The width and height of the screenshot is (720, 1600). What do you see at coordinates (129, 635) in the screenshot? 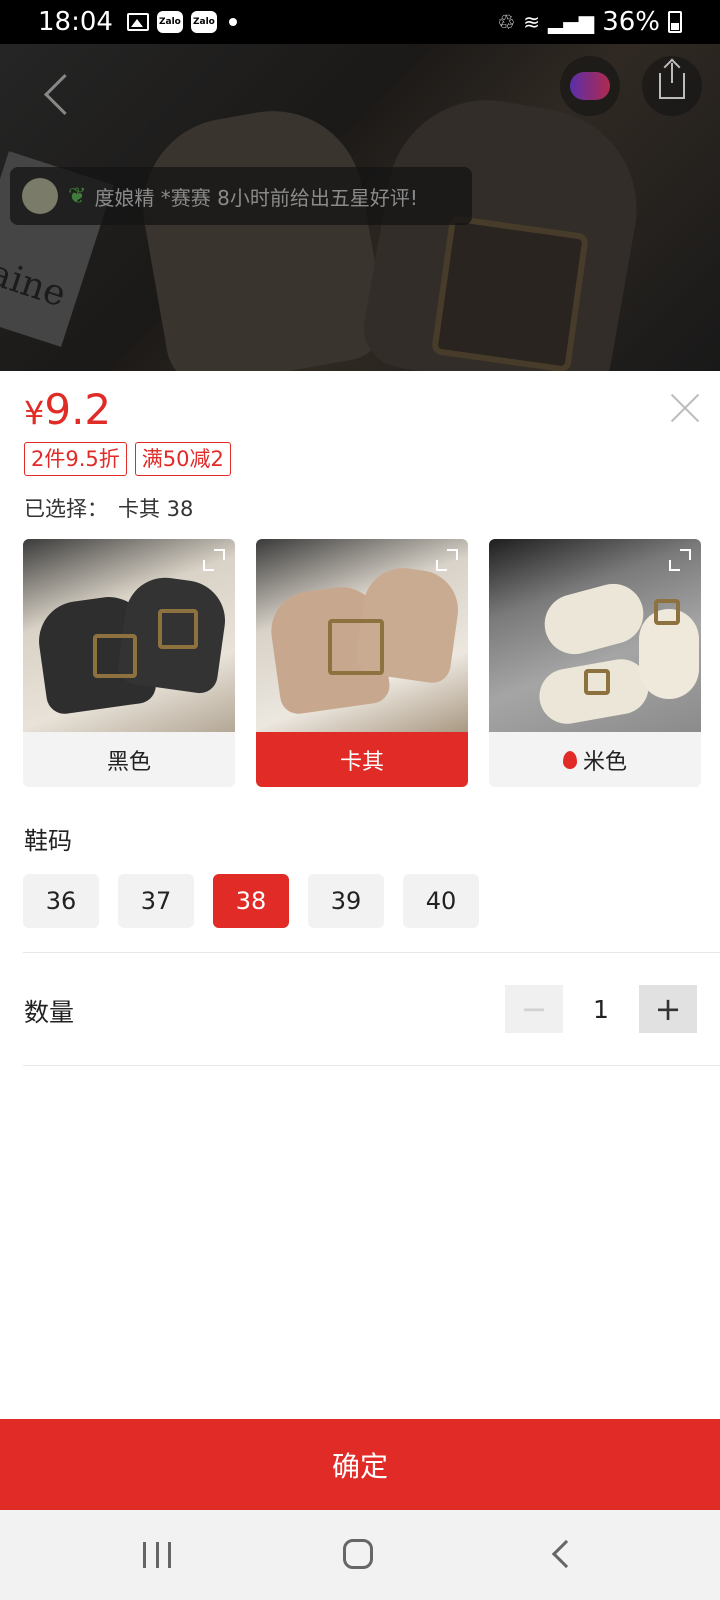
I see `color-image-black` at bounding box center [129, 635].